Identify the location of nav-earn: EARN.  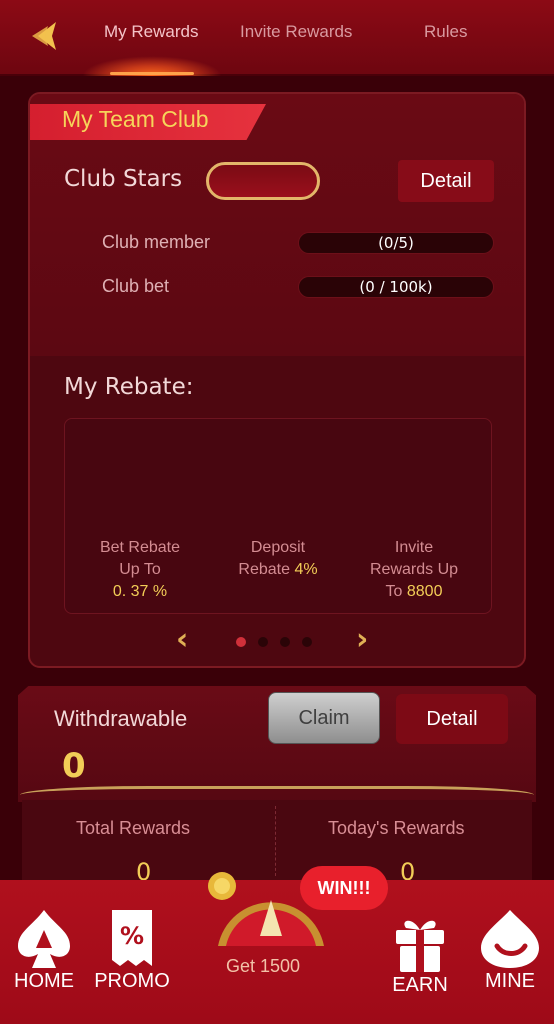
(420, 954).